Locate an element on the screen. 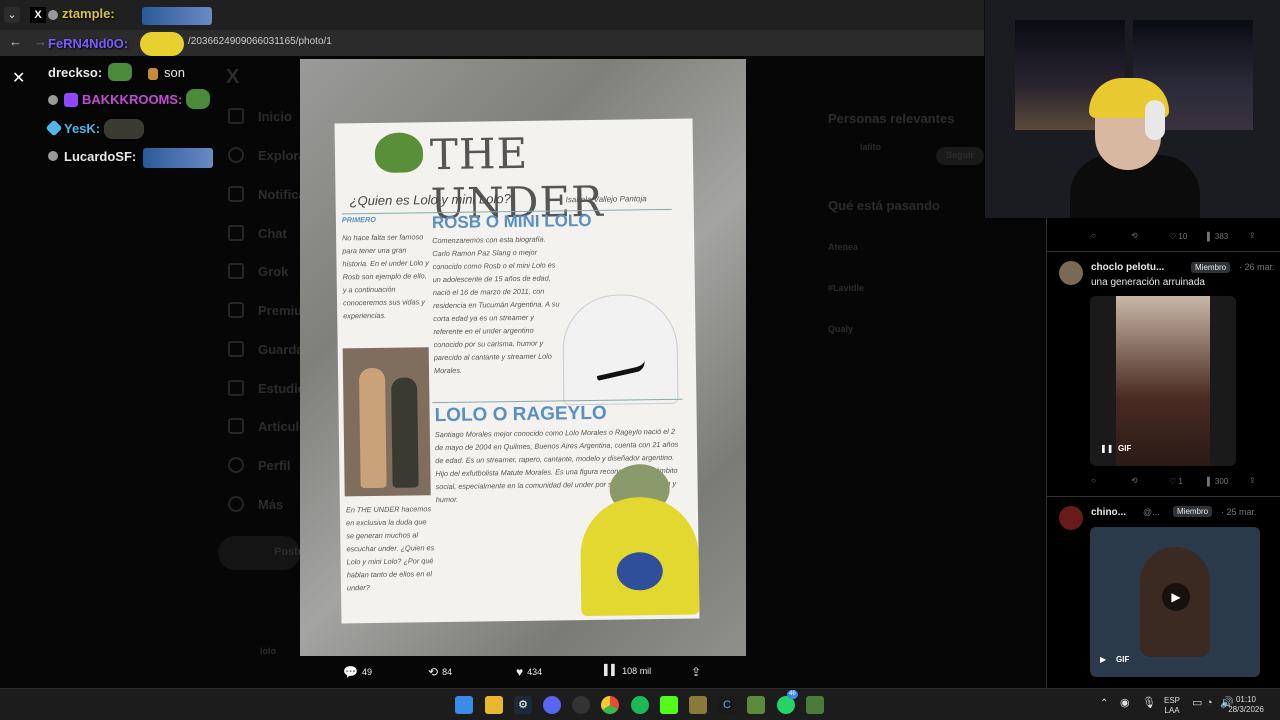 This screenshot has height=720, width=1280. share-stat: ⇪ is located at coordinates (696, 672).